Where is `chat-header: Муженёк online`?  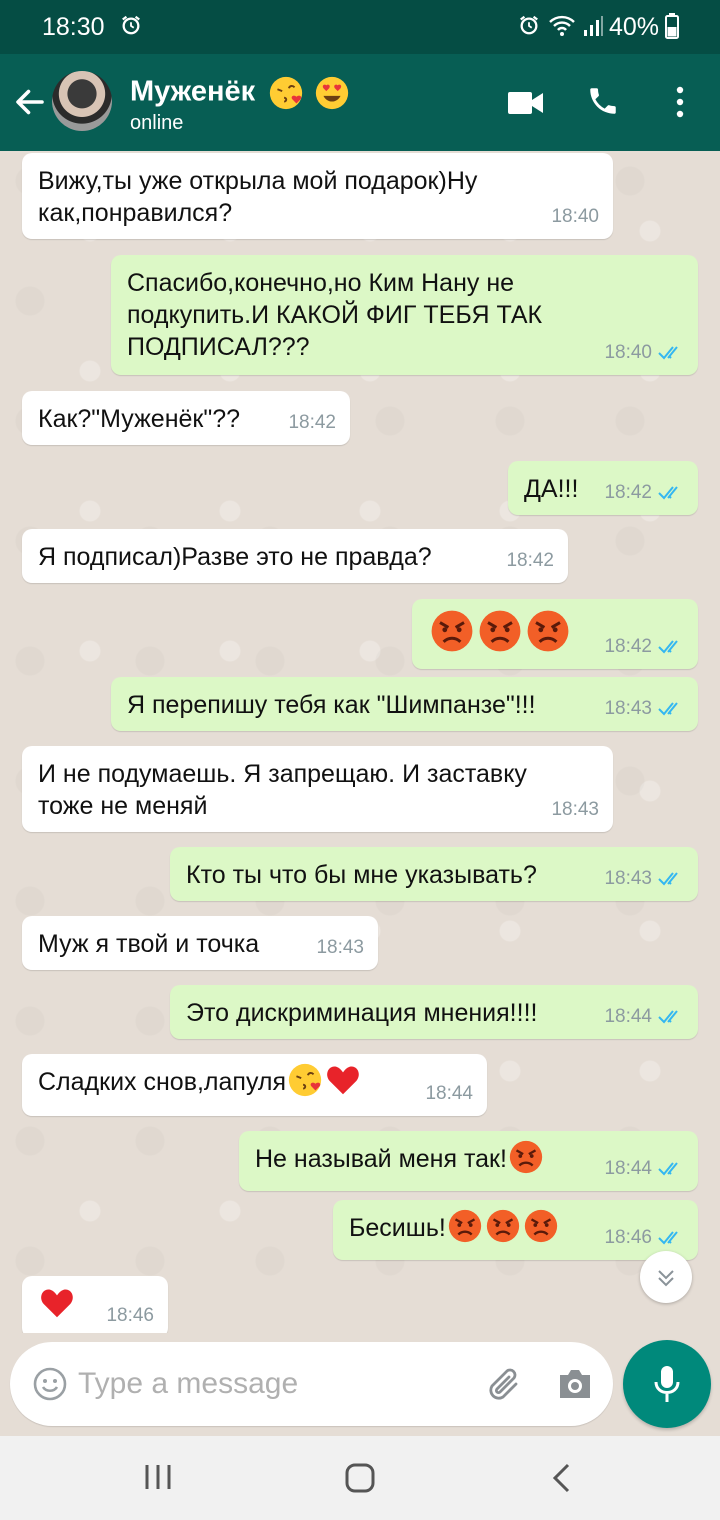
chat-header: Муженёк online is located at coordinates (360, 102).